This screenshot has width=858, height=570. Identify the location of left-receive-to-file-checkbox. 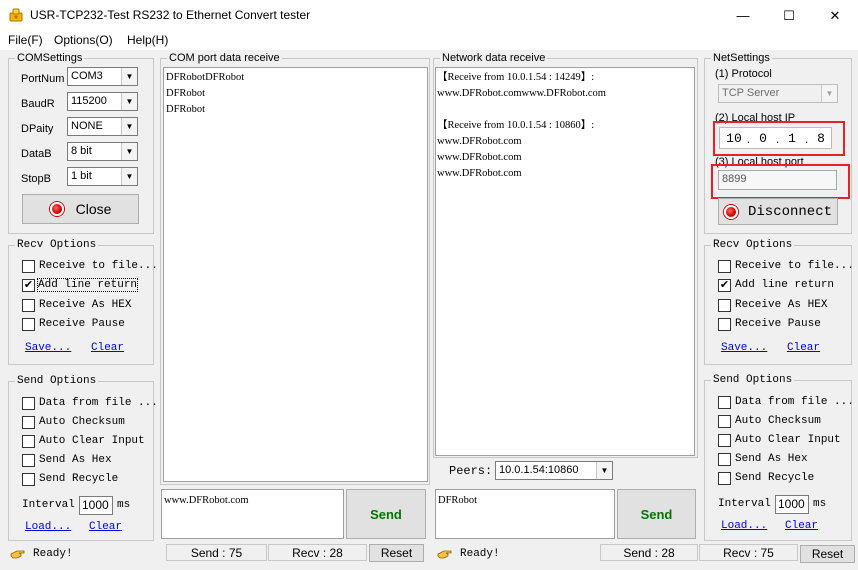
(28, 266).